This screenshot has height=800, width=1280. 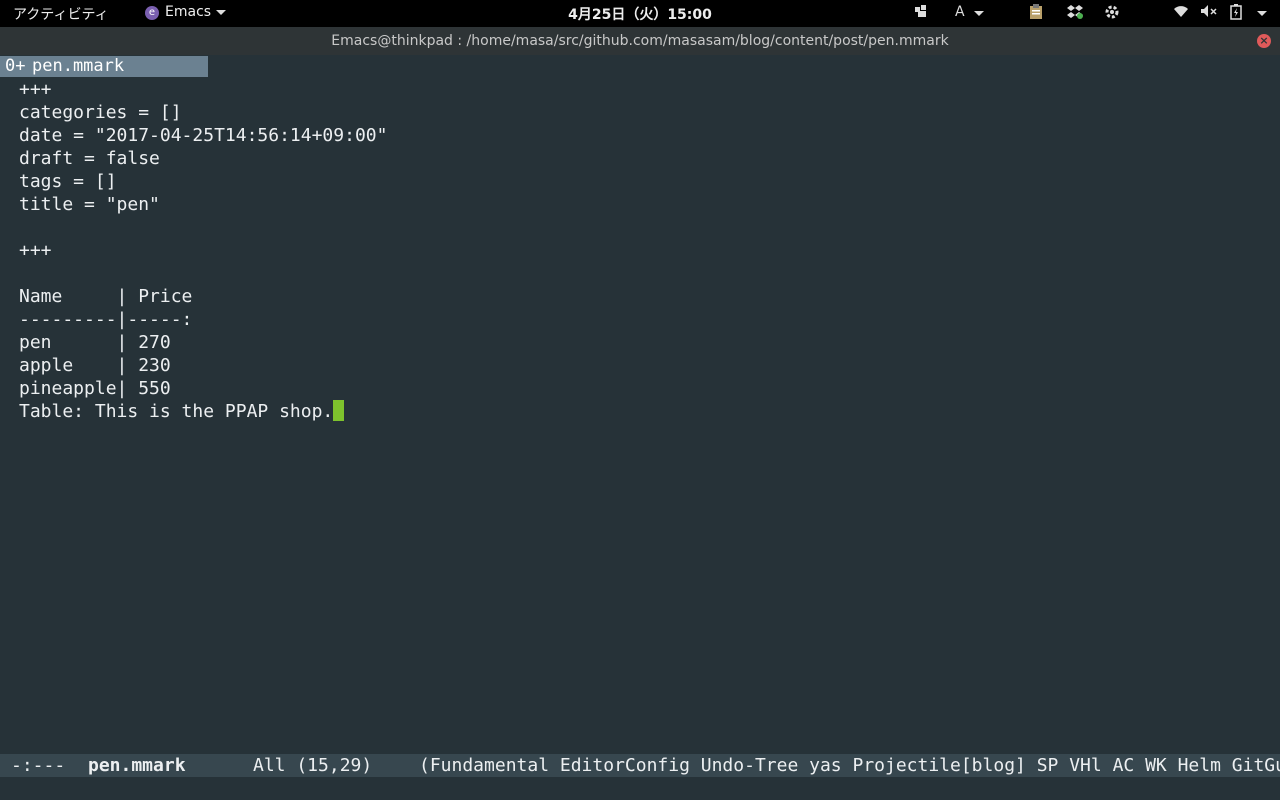 I want to click on tab-pen-mmark: 0+ pen.mmark, so click(x=104, y=66).